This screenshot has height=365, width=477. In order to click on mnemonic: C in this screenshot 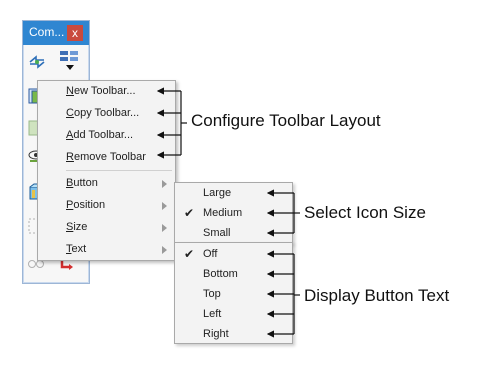, I will do `click(70, 113)`.